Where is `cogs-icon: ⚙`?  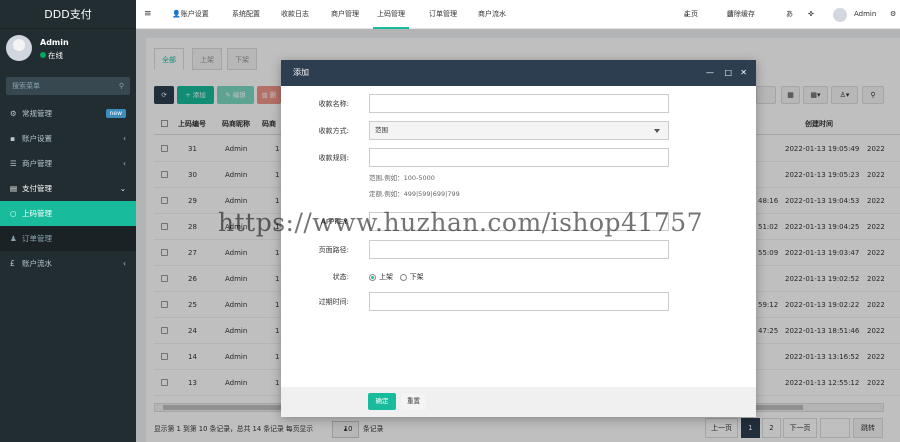 cogs-icon: ⚙ is located at coordinates (13, 113).